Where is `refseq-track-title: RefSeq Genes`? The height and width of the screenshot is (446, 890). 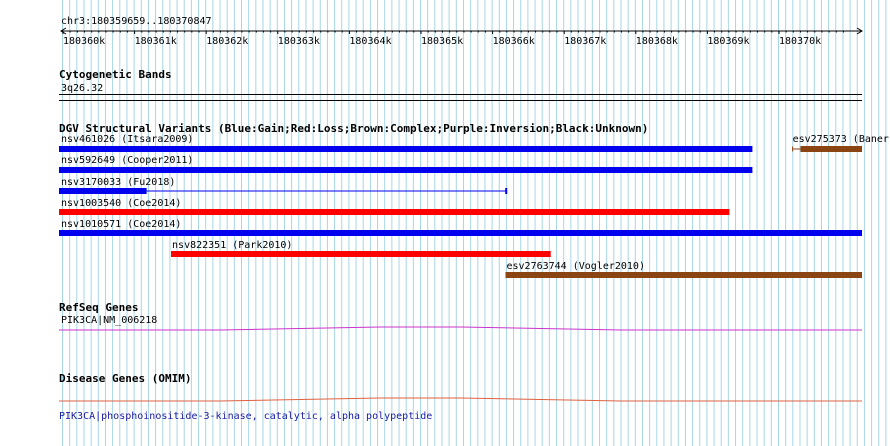
refseq-track-title: RefSeq Genes is located at coordinates (98, 307).